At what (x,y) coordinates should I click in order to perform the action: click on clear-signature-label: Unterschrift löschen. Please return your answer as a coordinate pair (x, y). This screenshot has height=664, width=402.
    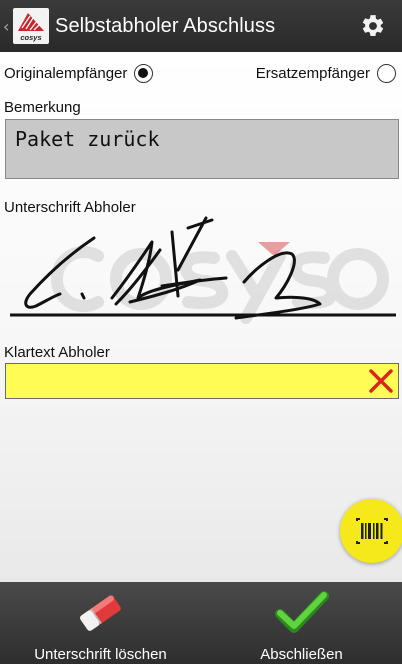
    Looking at the image, I should click on (100, 654).